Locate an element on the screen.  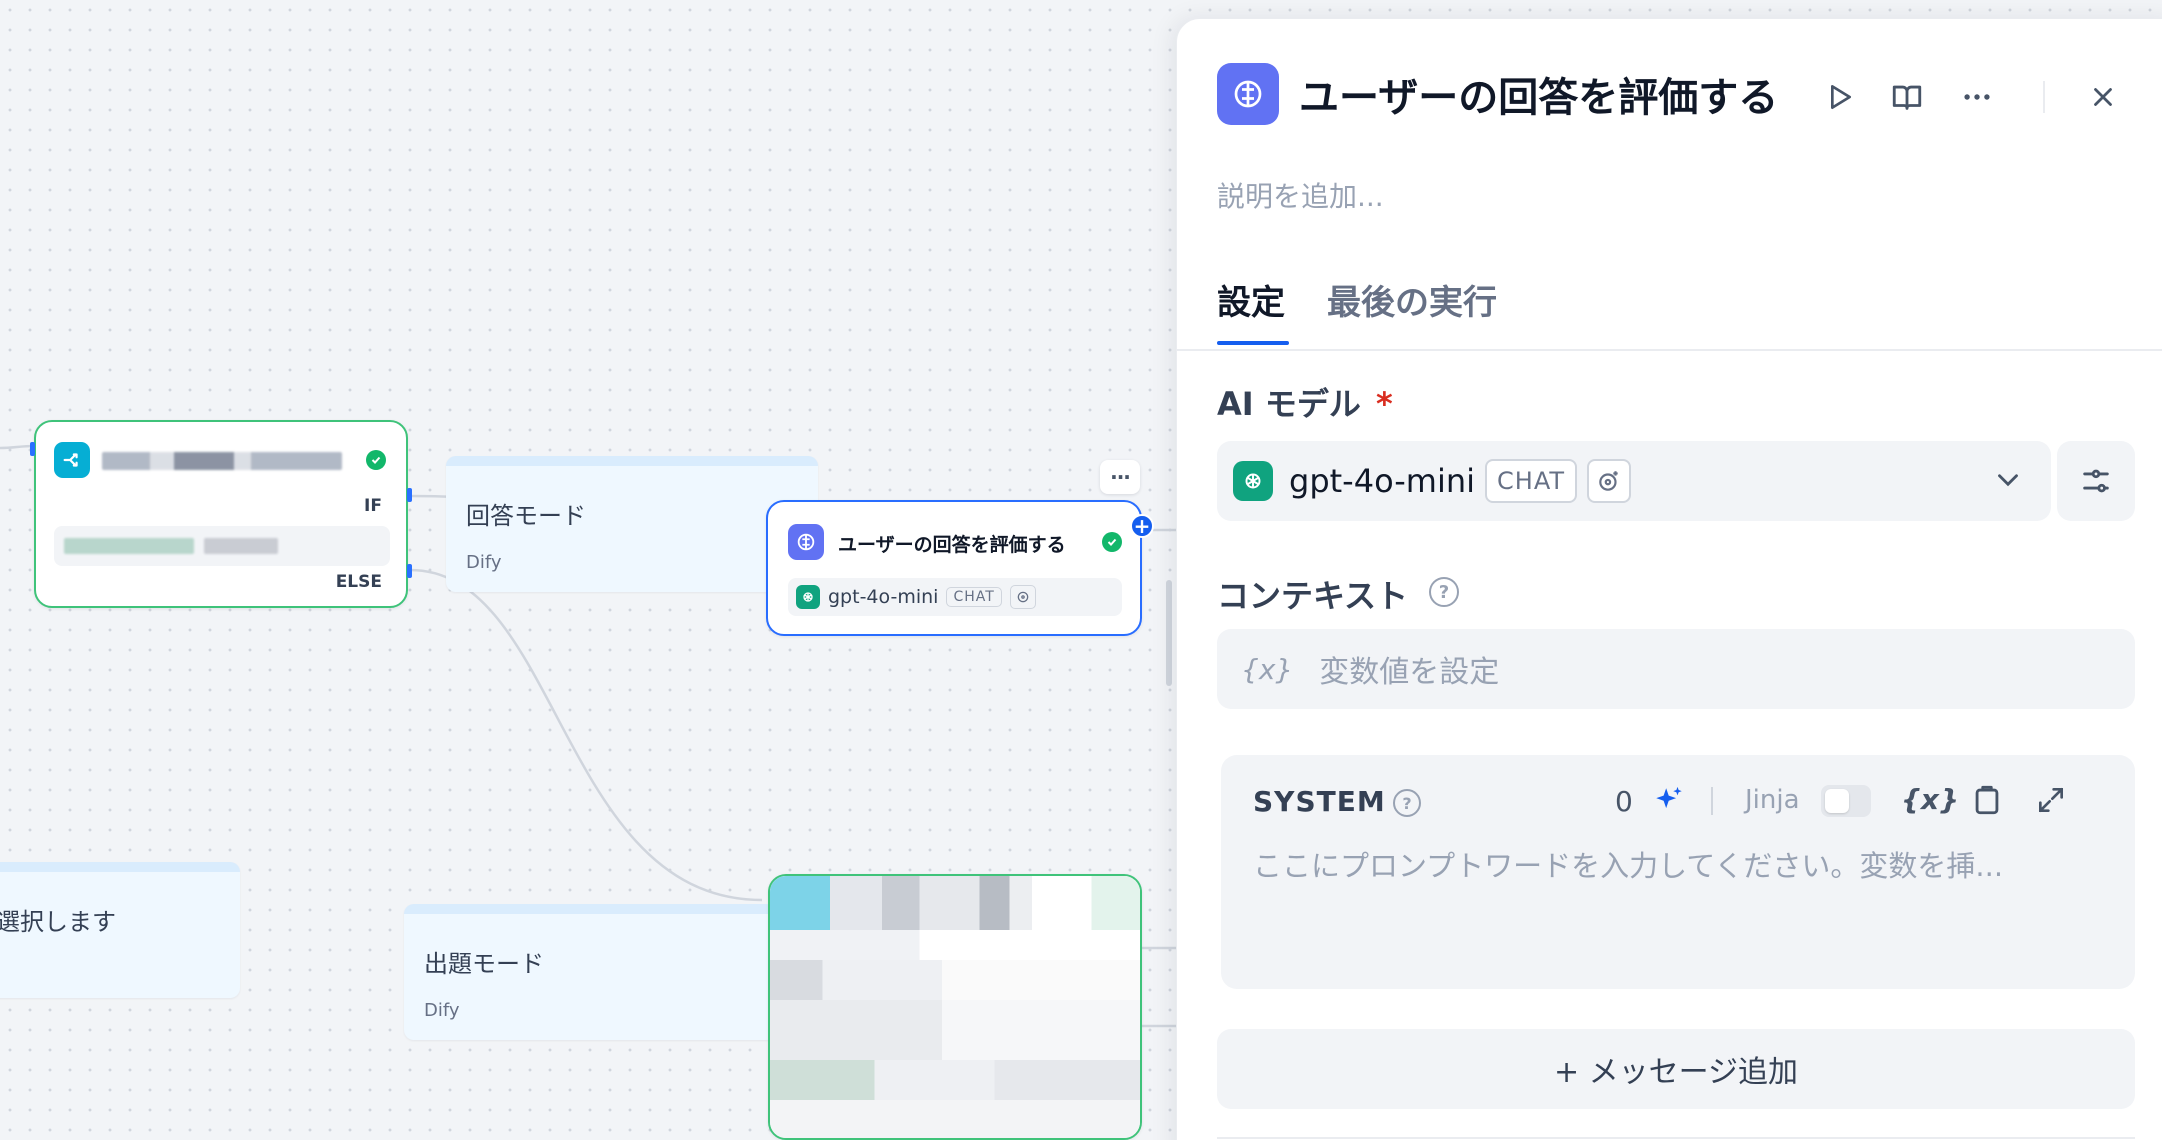
context-help-icon: ? is located at coordinates (1444, 592).